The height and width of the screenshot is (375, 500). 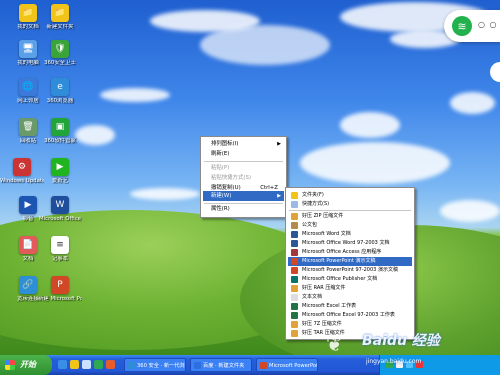 What do you see at coordinates (243, 144) in the screenshot?
I see `menu-item-arrange-icons: 排列图标(I) ▶` at bounding box center [243, 144].